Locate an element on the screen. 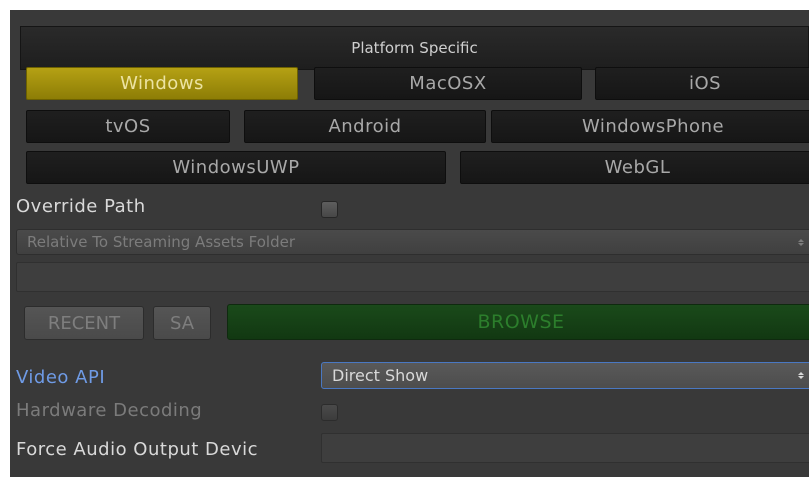  platform-tab-tvos: tvOS is located at coordinates (128, 126).